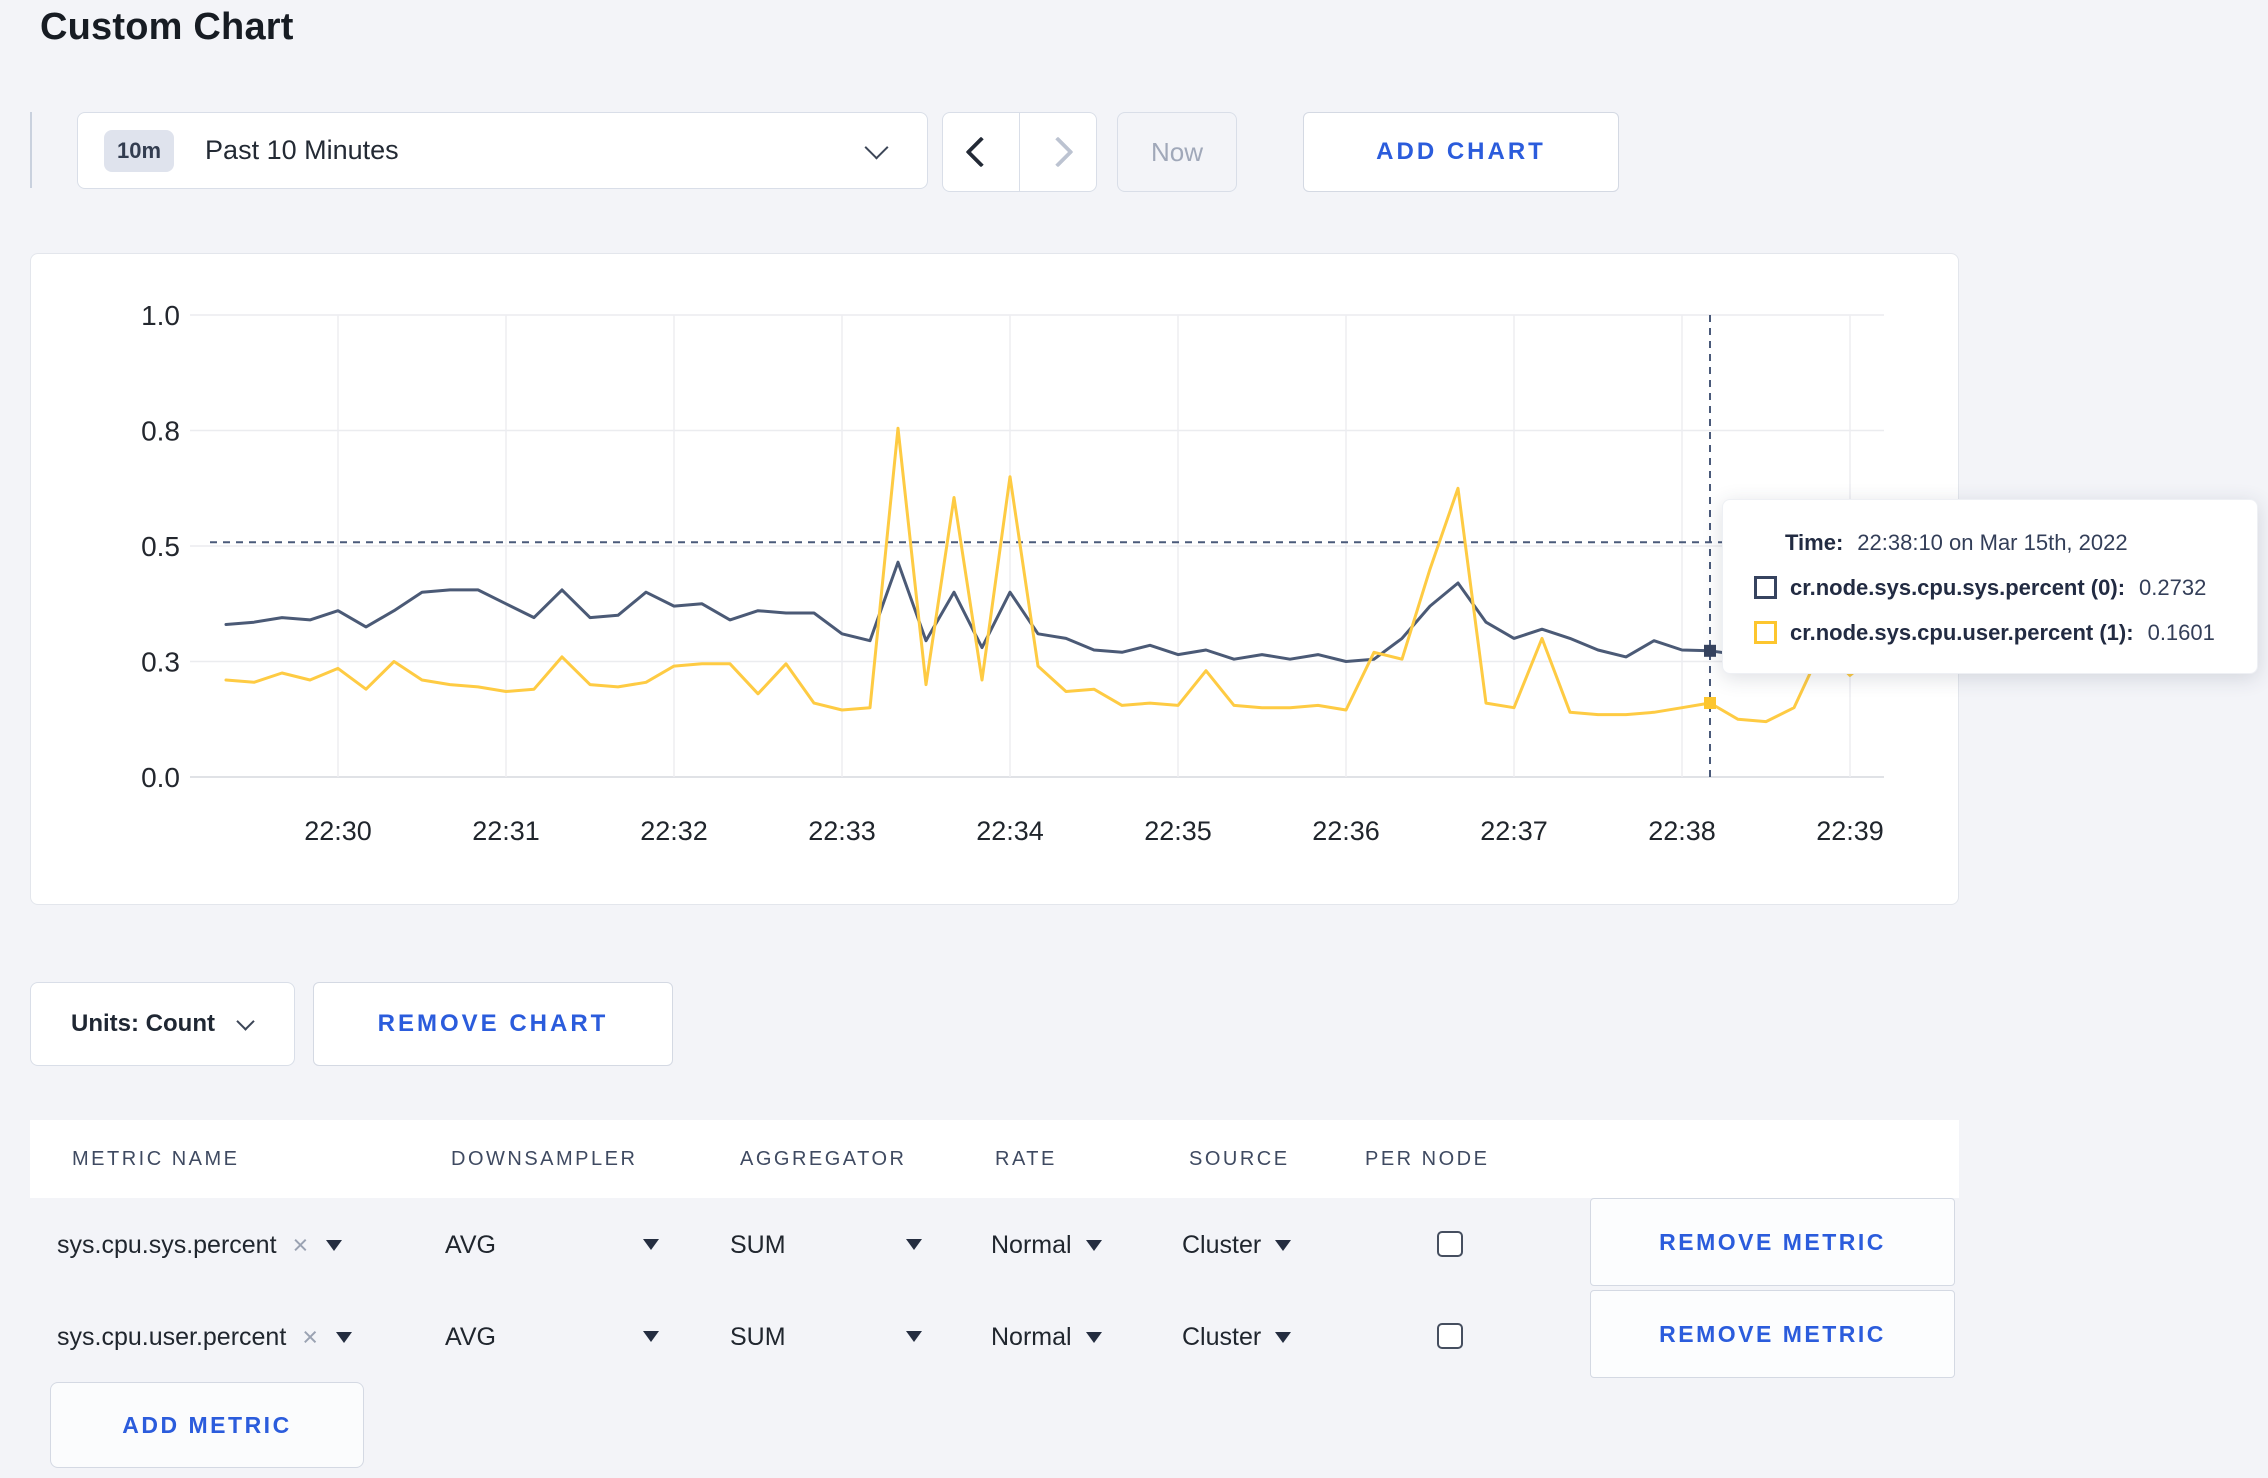  Describe the element at coordinates (1177, 152) in the screenshot. I see `now-button: Now` at that location.